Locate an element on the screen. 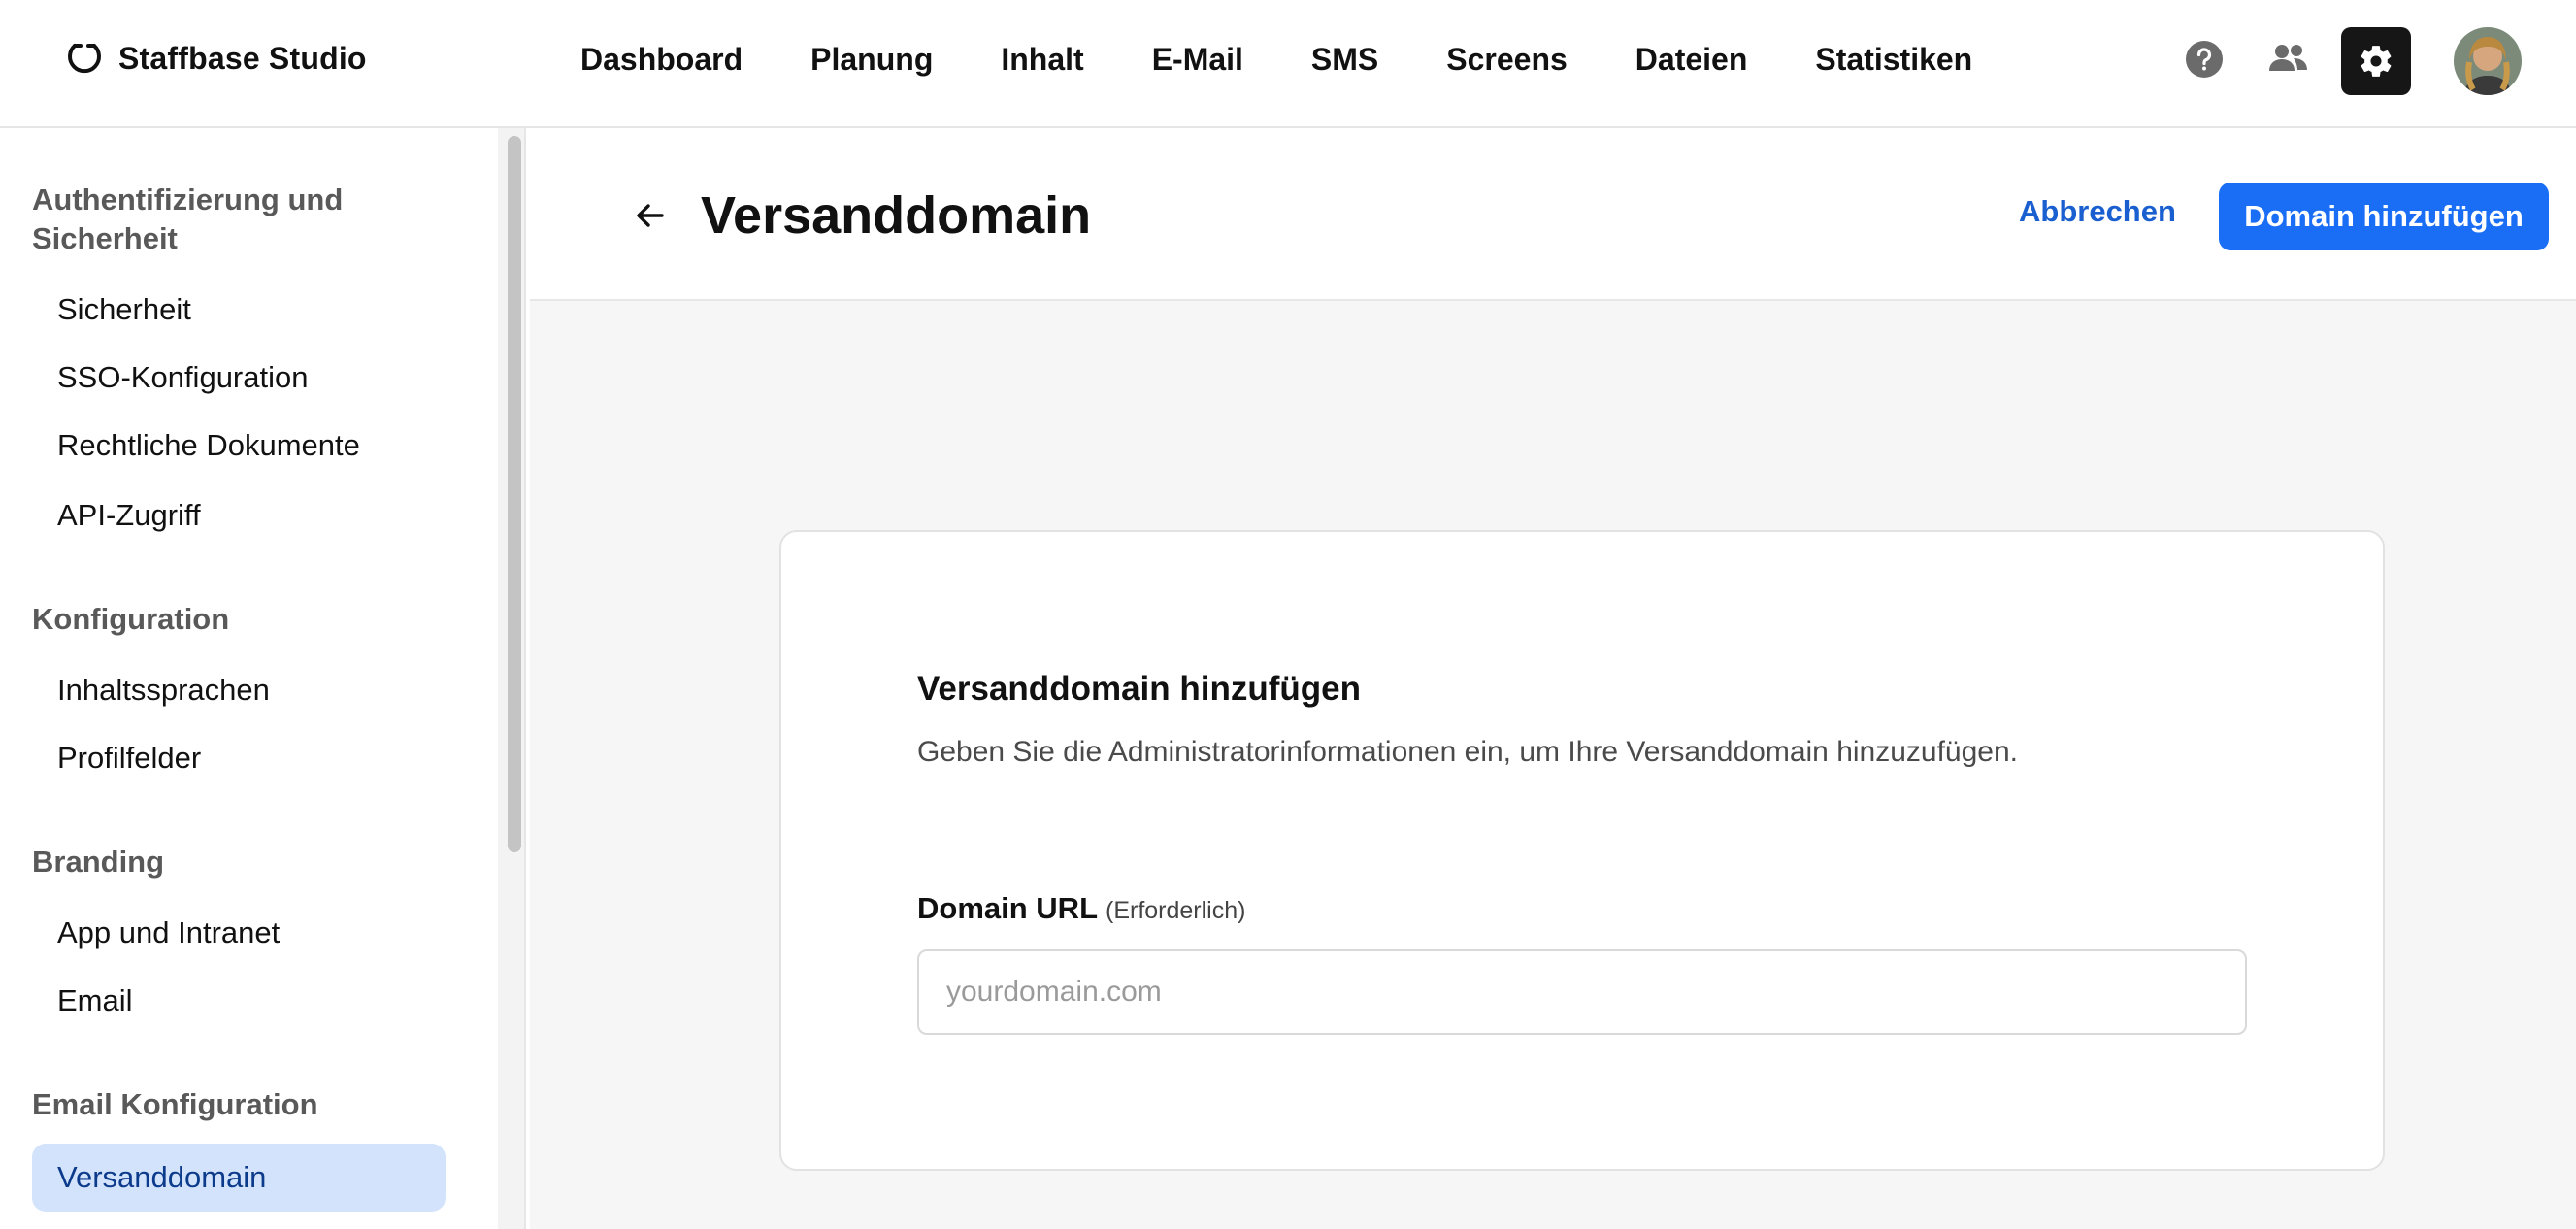 The width and height of the screenshot is (2576, 1229). help-button is located at coordinates (2204, 59).